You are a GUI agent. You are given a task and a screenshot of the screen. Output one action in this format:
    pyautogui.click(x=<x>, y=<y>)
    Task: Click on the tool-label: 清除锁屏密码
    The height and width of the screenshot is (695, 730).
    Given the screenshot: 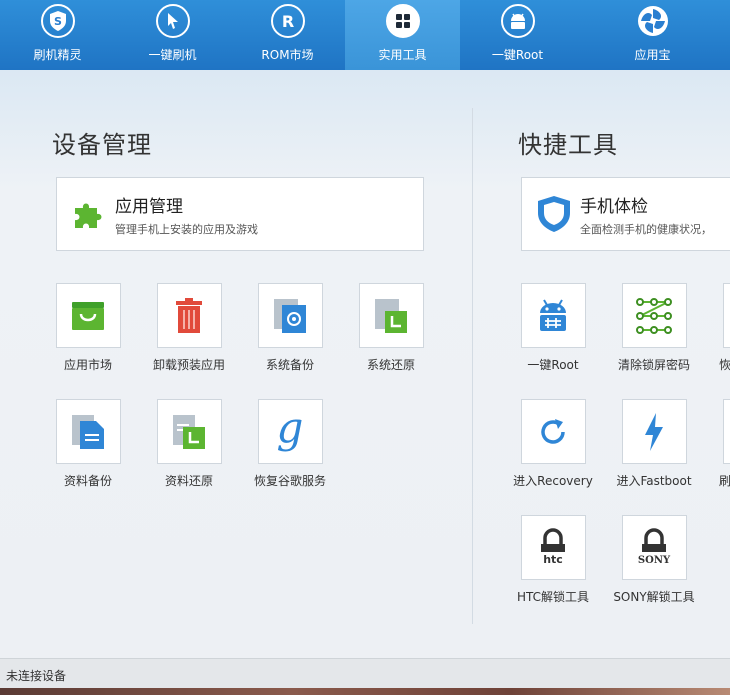 What is the action you would take?
    pyautogui.click(x=653, y=365)
    